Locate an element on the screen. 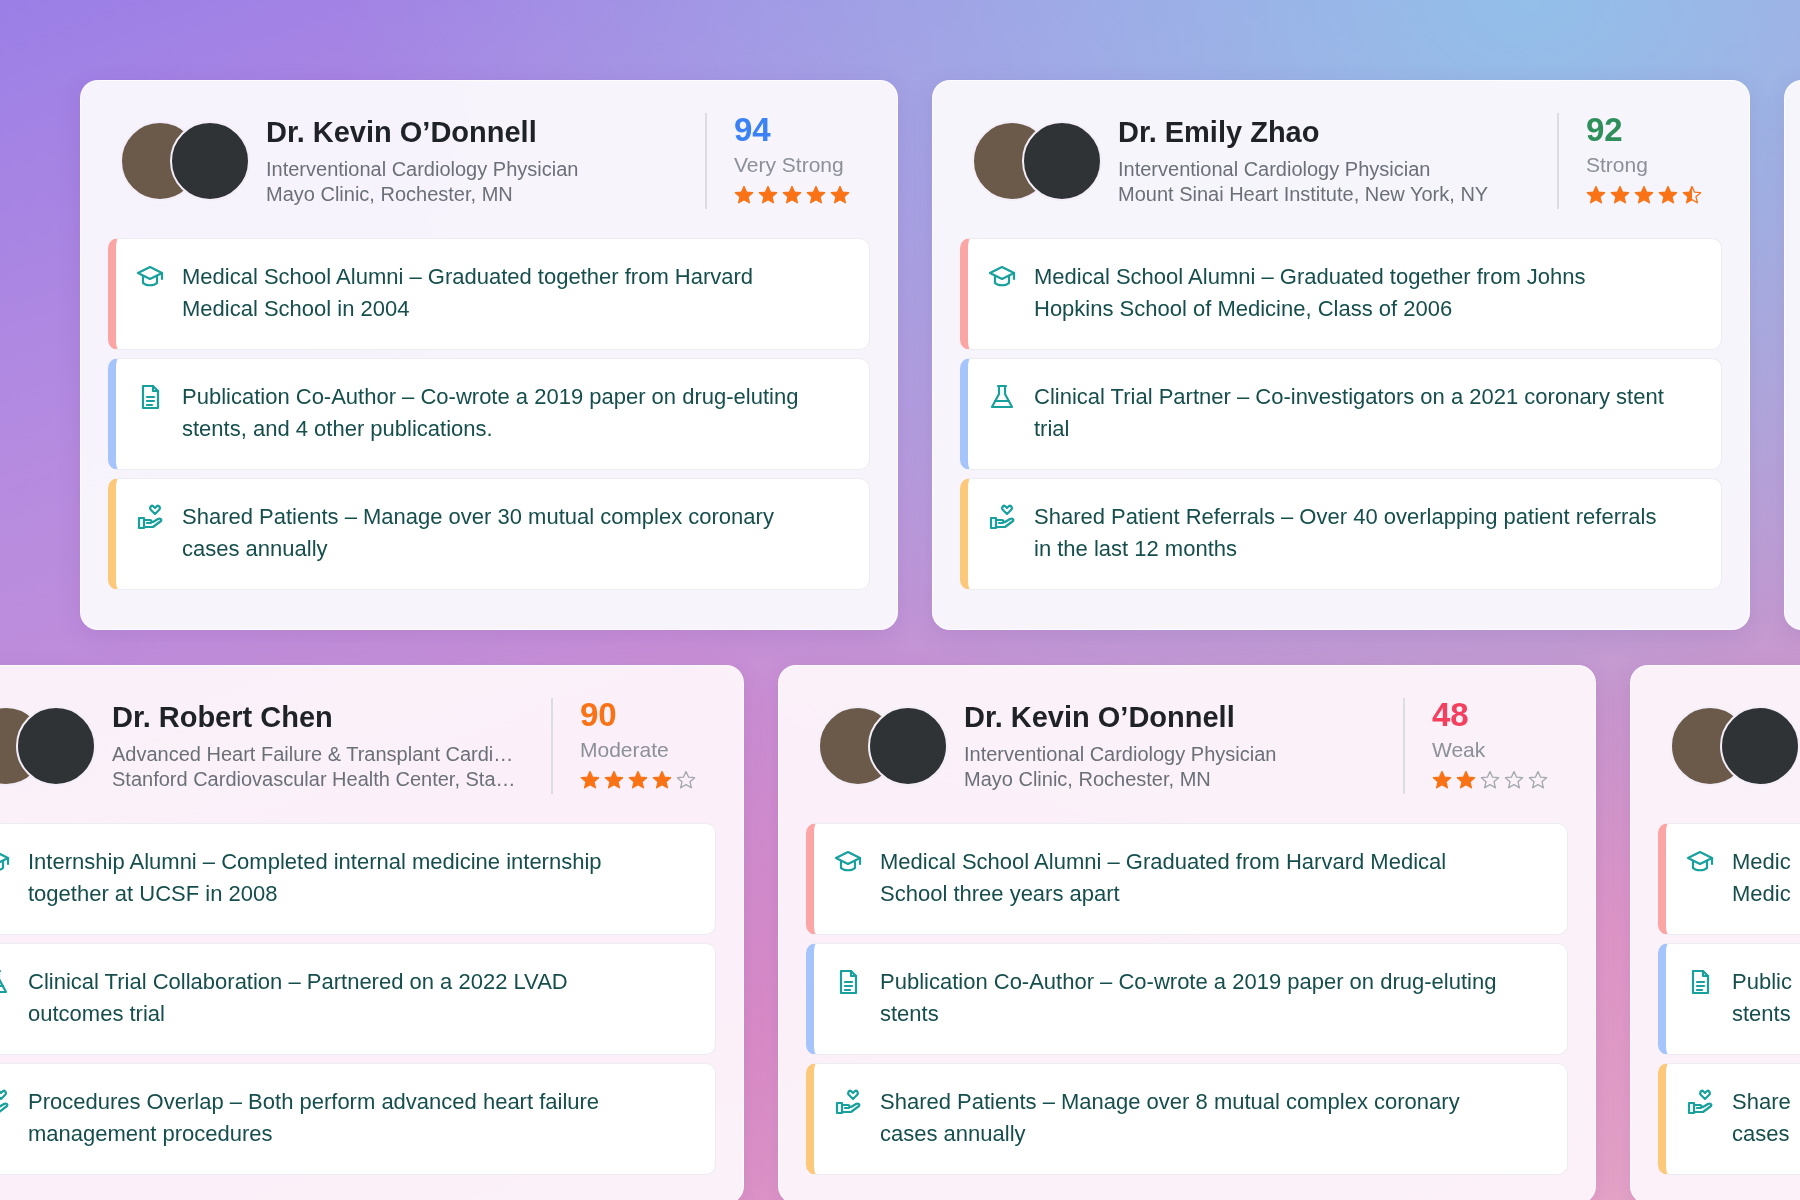 This screenshot has height=1200, width=1800. score-value: 92 is located at coordinates (1605, 130).